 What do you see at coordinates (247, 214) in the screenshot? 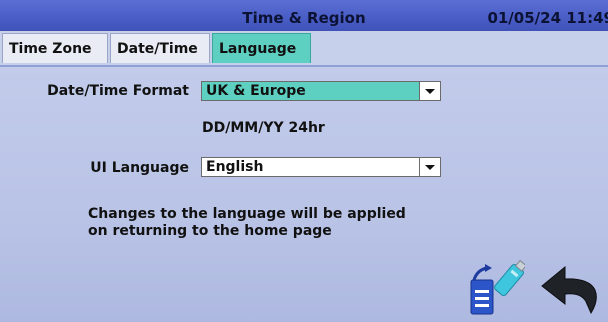
I see `note-line-1: Changes to the language will be applied` at bounding box center [247, 214].